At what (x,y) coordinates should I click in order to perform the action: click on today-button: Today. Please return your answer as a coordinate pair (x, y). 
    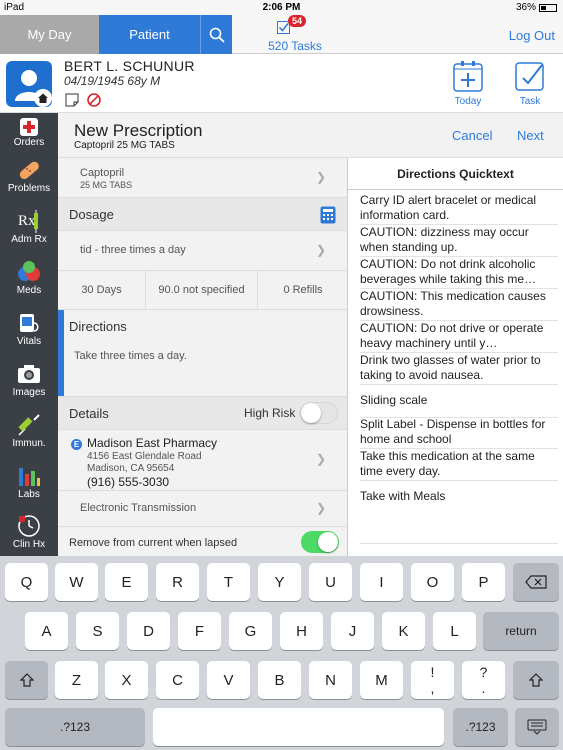
    Looking at the image, I should click on (468, 83).